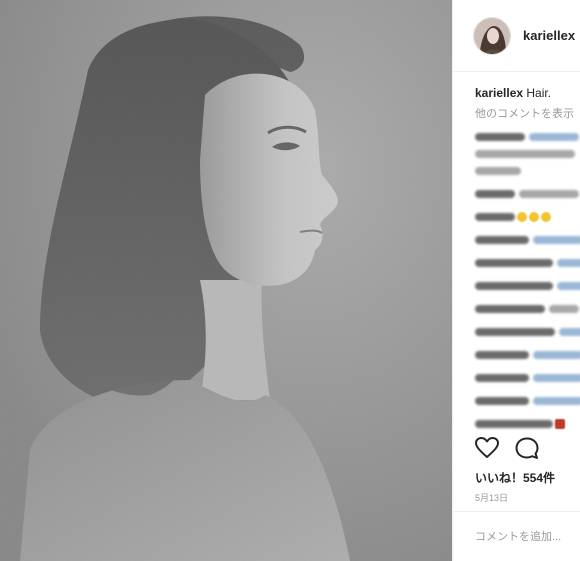  What do you see at coordinates (539, 93) in the screenshot?
I see `caption-text: Hair.` at bounding box center [539, 93].